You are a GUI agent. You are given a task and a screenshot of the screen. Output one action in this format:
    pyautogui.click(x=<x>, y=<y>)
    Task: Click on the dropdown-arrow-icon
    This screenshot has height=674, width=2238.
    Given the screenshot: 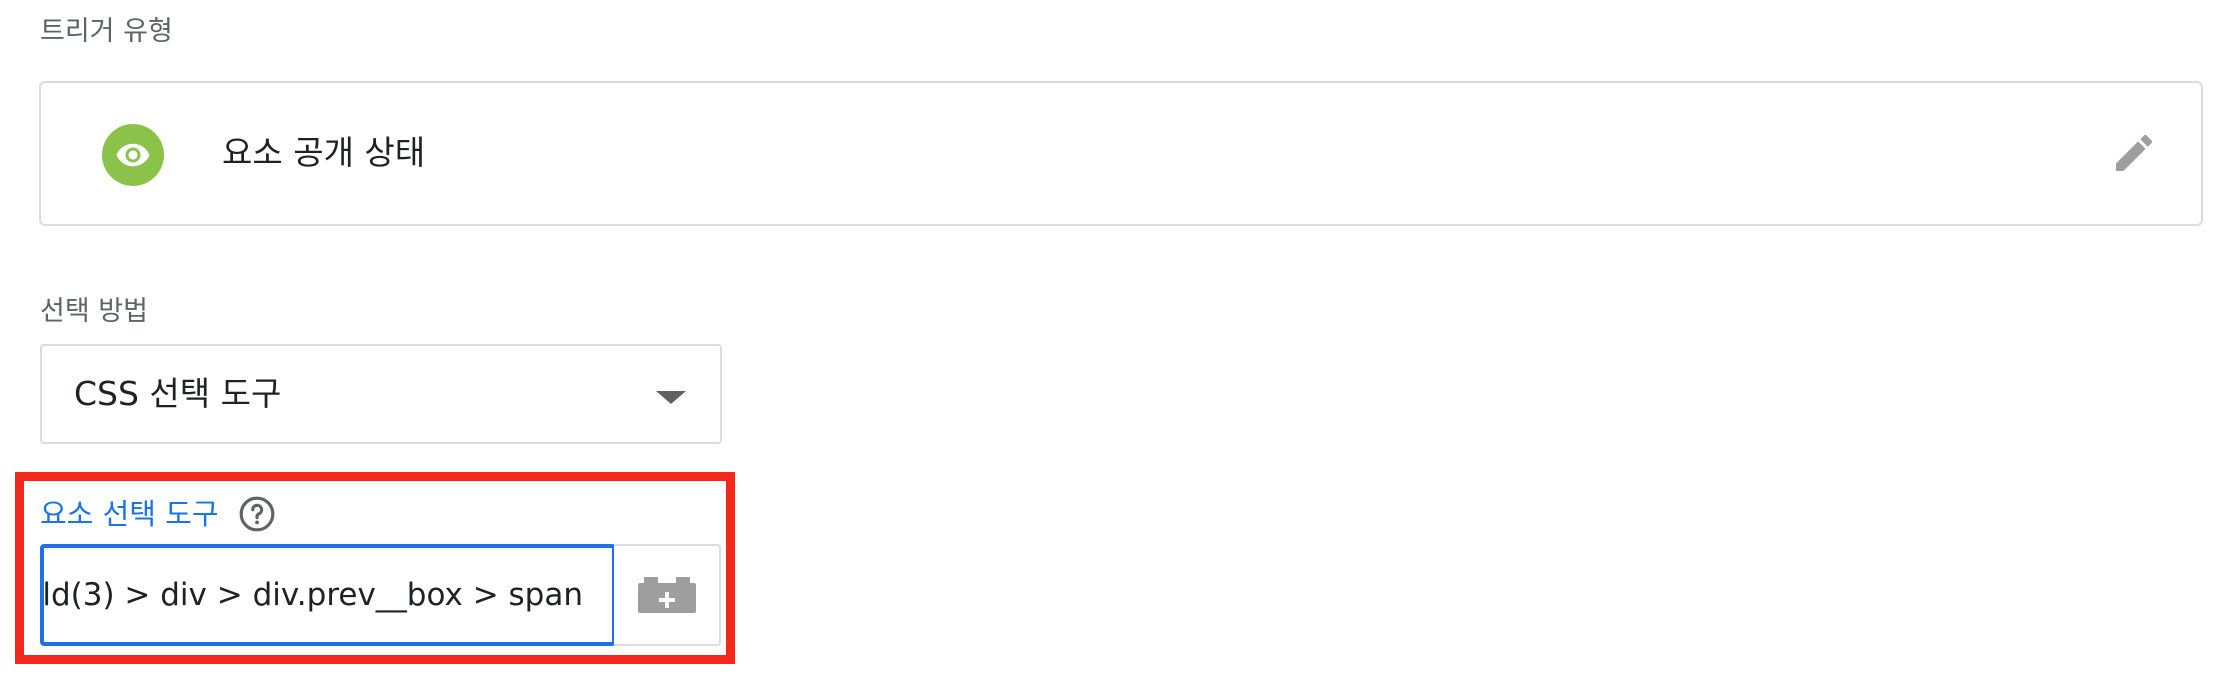 What is the action you would take?
    pyautogui.click(x=671, y=397)
    